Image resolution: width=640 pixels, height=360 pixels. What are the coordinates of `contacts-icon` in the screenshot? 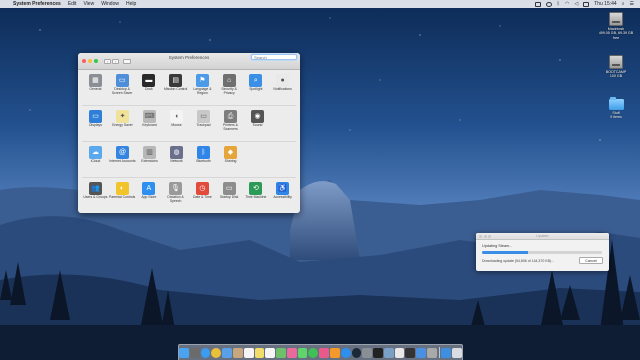 It's located at (237, 352).